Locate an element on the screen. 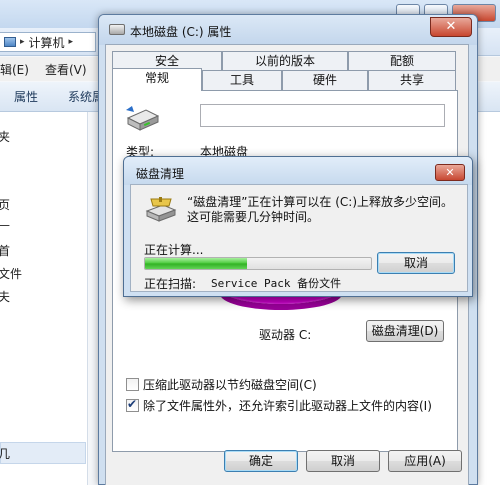  menu-view: 查看(V) is located at coordinates (66, 69).